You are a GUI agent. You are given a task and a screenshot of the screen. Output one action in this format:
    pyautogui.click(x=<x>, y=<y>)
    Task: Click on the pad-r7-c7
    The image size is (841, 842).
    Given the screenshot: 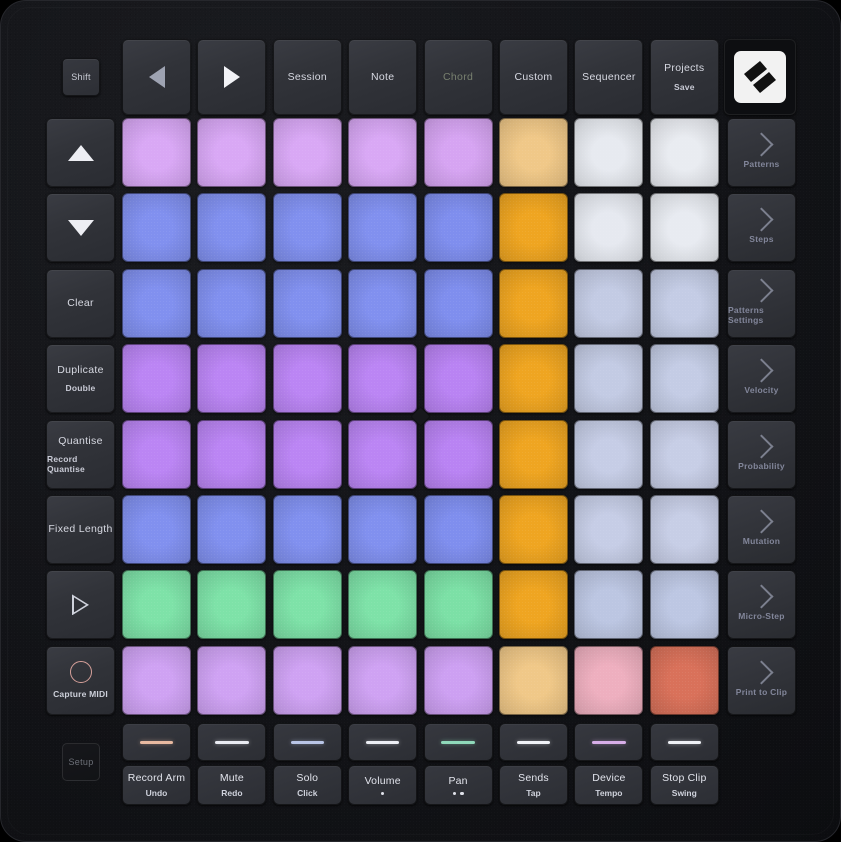 What is the action you would take?
    pyautogui.click(x=609, y=605)
    